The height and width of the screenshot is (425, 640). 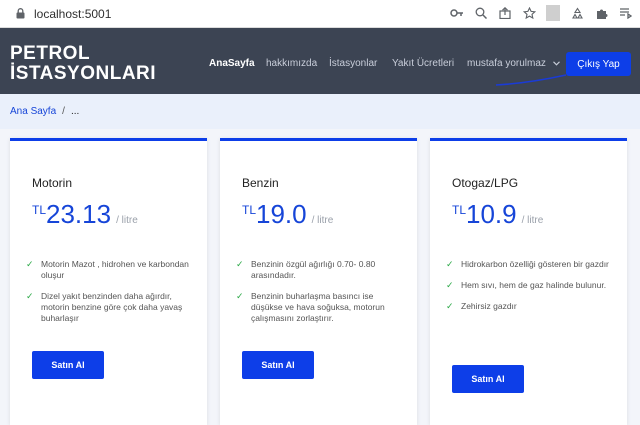 I want to click on recycle-extension-icon, so click(x=577, y=13).